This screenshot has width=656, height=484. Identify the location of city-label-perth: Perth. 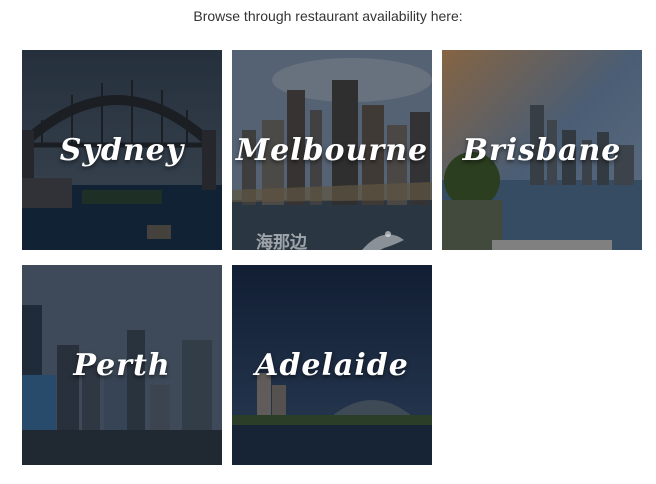
(122, 365).